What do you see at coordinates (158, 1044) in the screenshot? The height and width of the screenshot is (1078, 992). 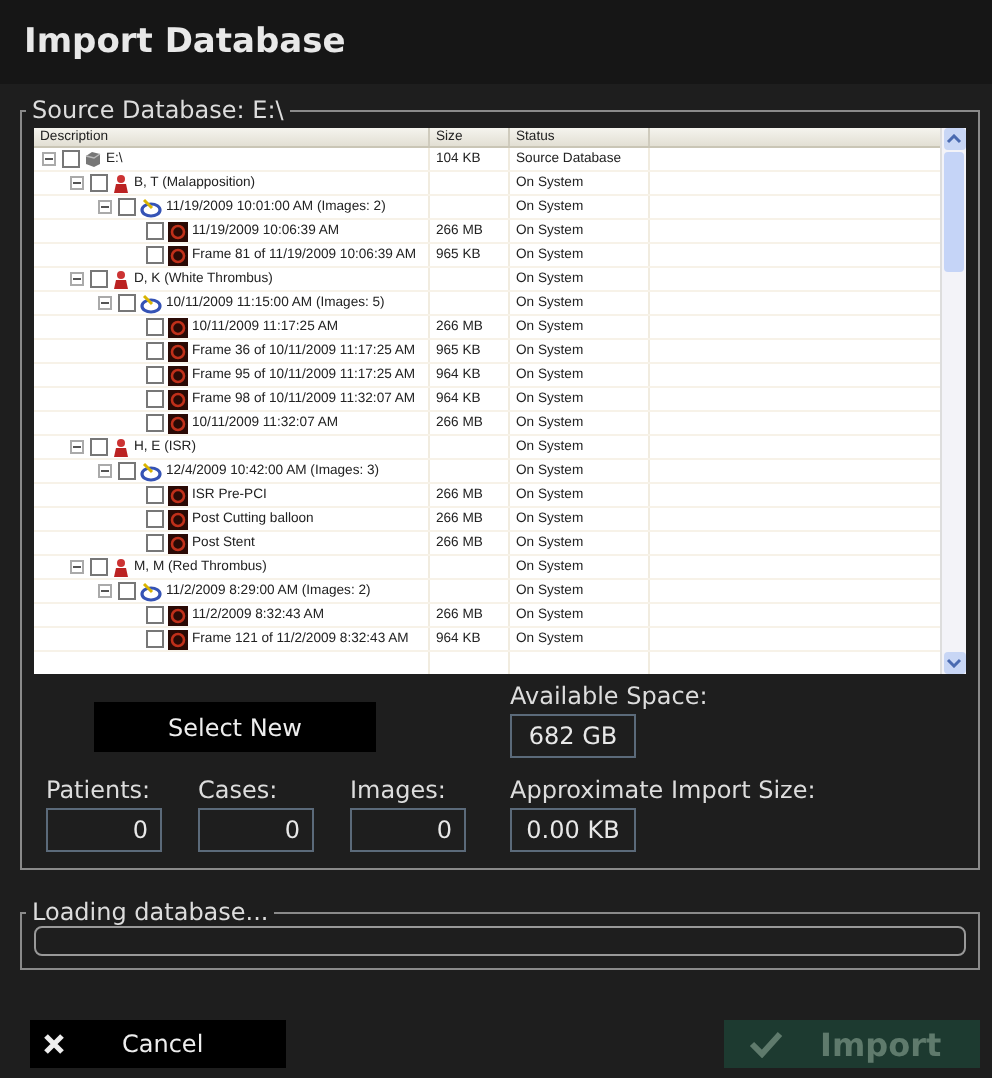 I see `cancel-button: Cancel` at bounding box center [158, 1044].